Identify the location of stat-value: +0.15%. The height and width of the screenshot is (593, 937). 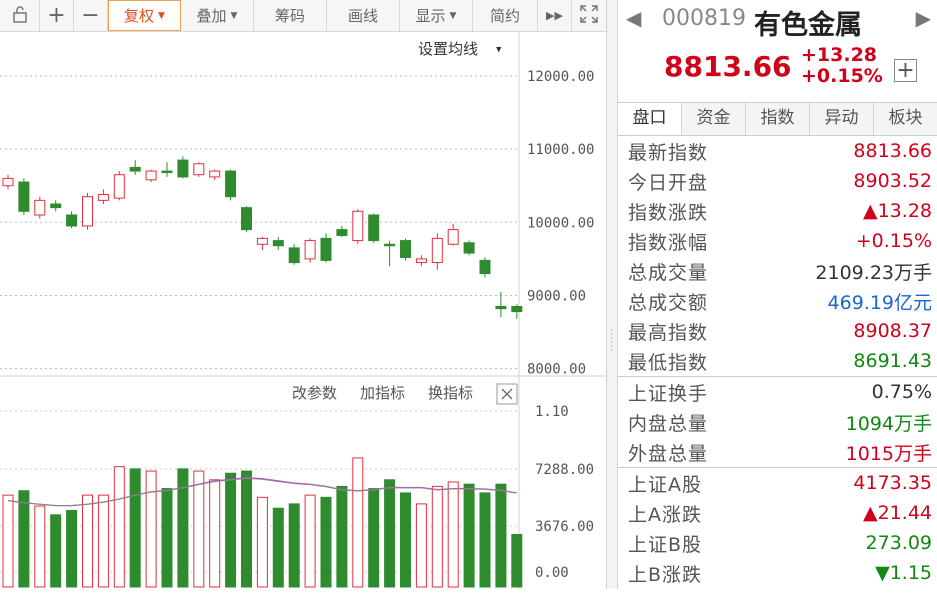
(893, 241).